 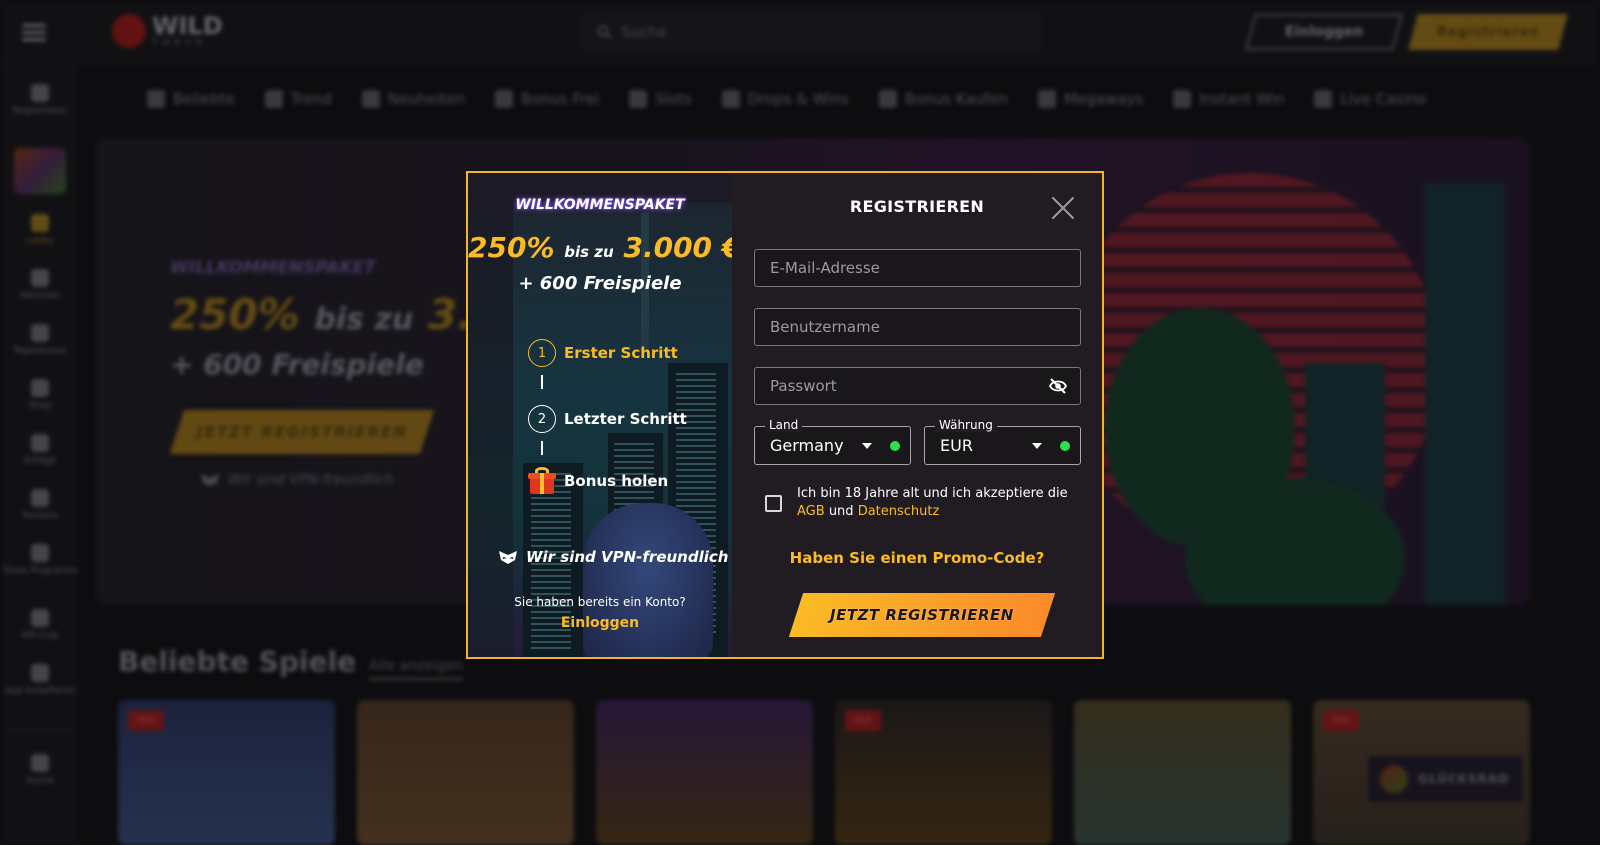 What do you see at coordinates (625, 419) in the screenshot?
I see `step-label: Letzter Schritt` at bounding box center [625, 419].